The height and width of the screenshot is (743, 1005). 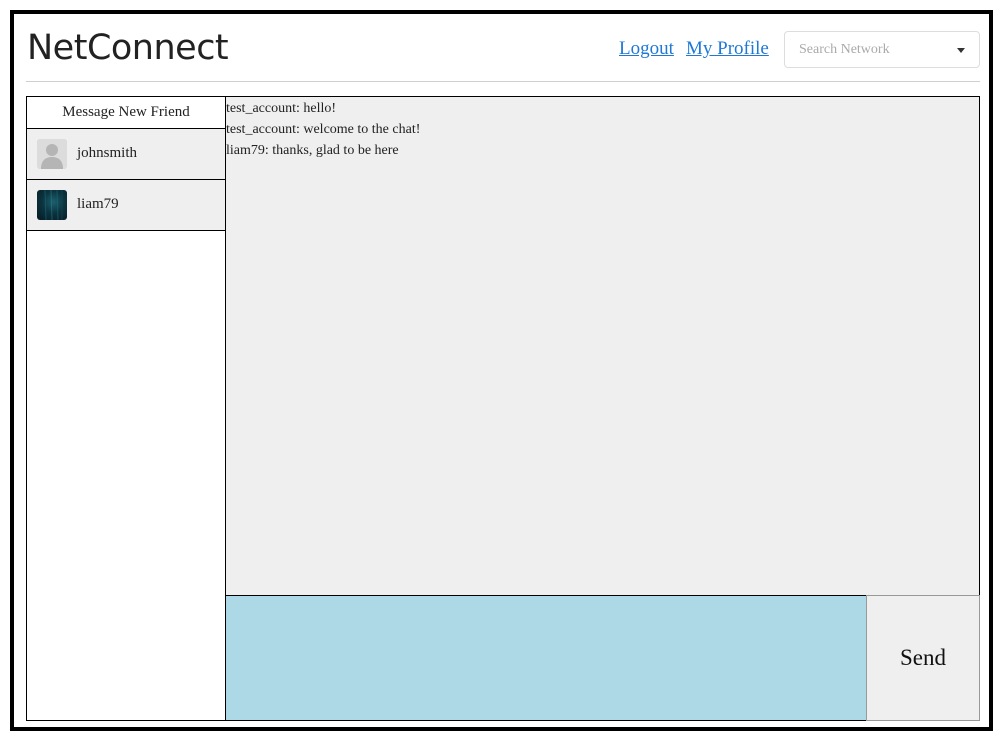 What do you see at coordinates (503, 81) in the screenshot?
I see `header-divider` at bounding box center [503, 81].